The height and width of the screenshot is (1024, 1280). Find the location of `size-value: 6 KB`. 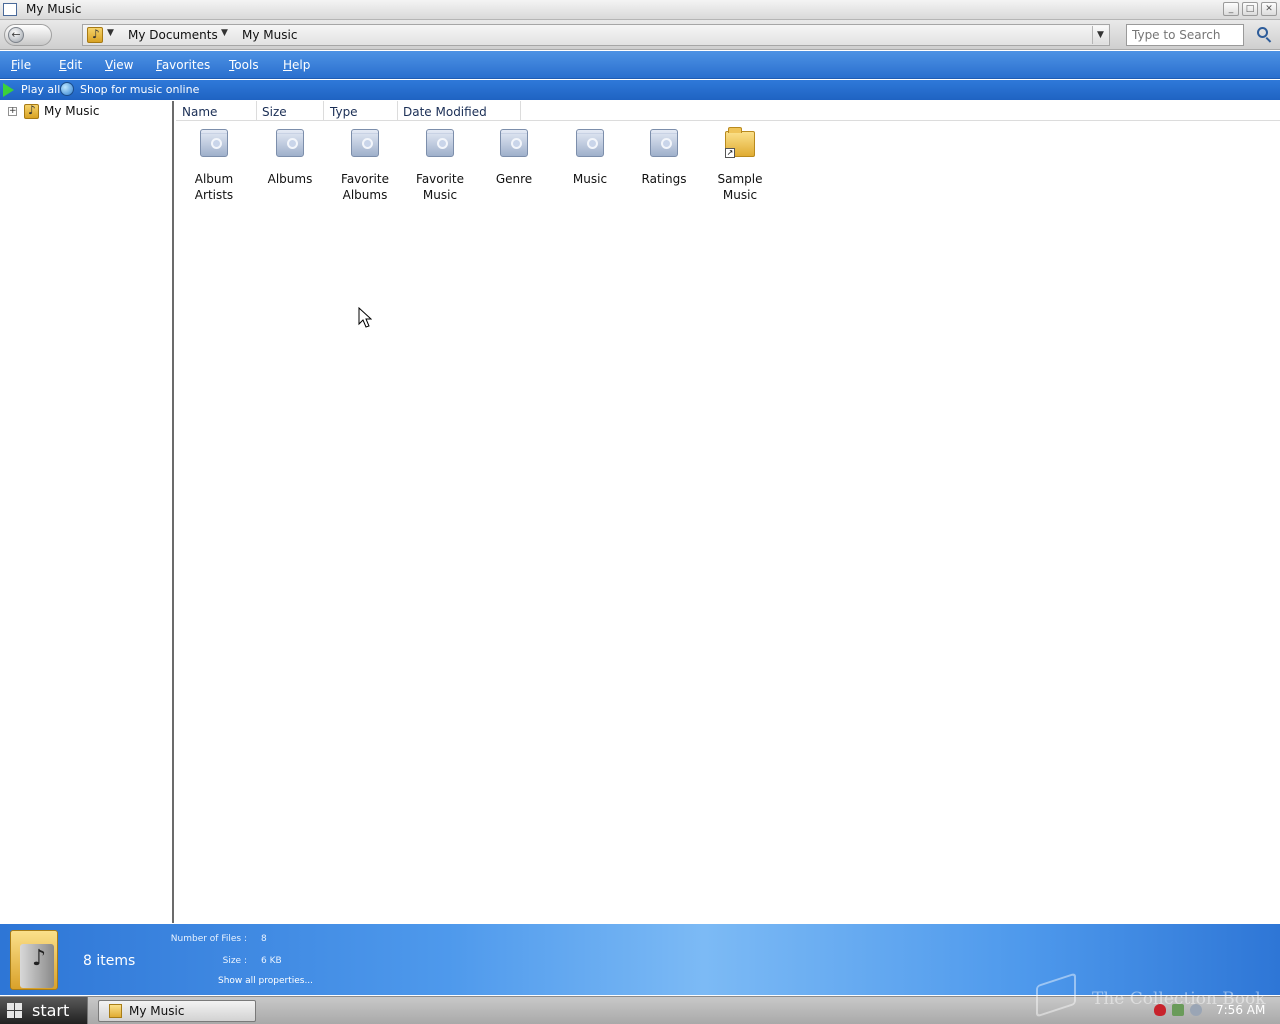

size-value: 6 KB is located at coordinates (271, 961).